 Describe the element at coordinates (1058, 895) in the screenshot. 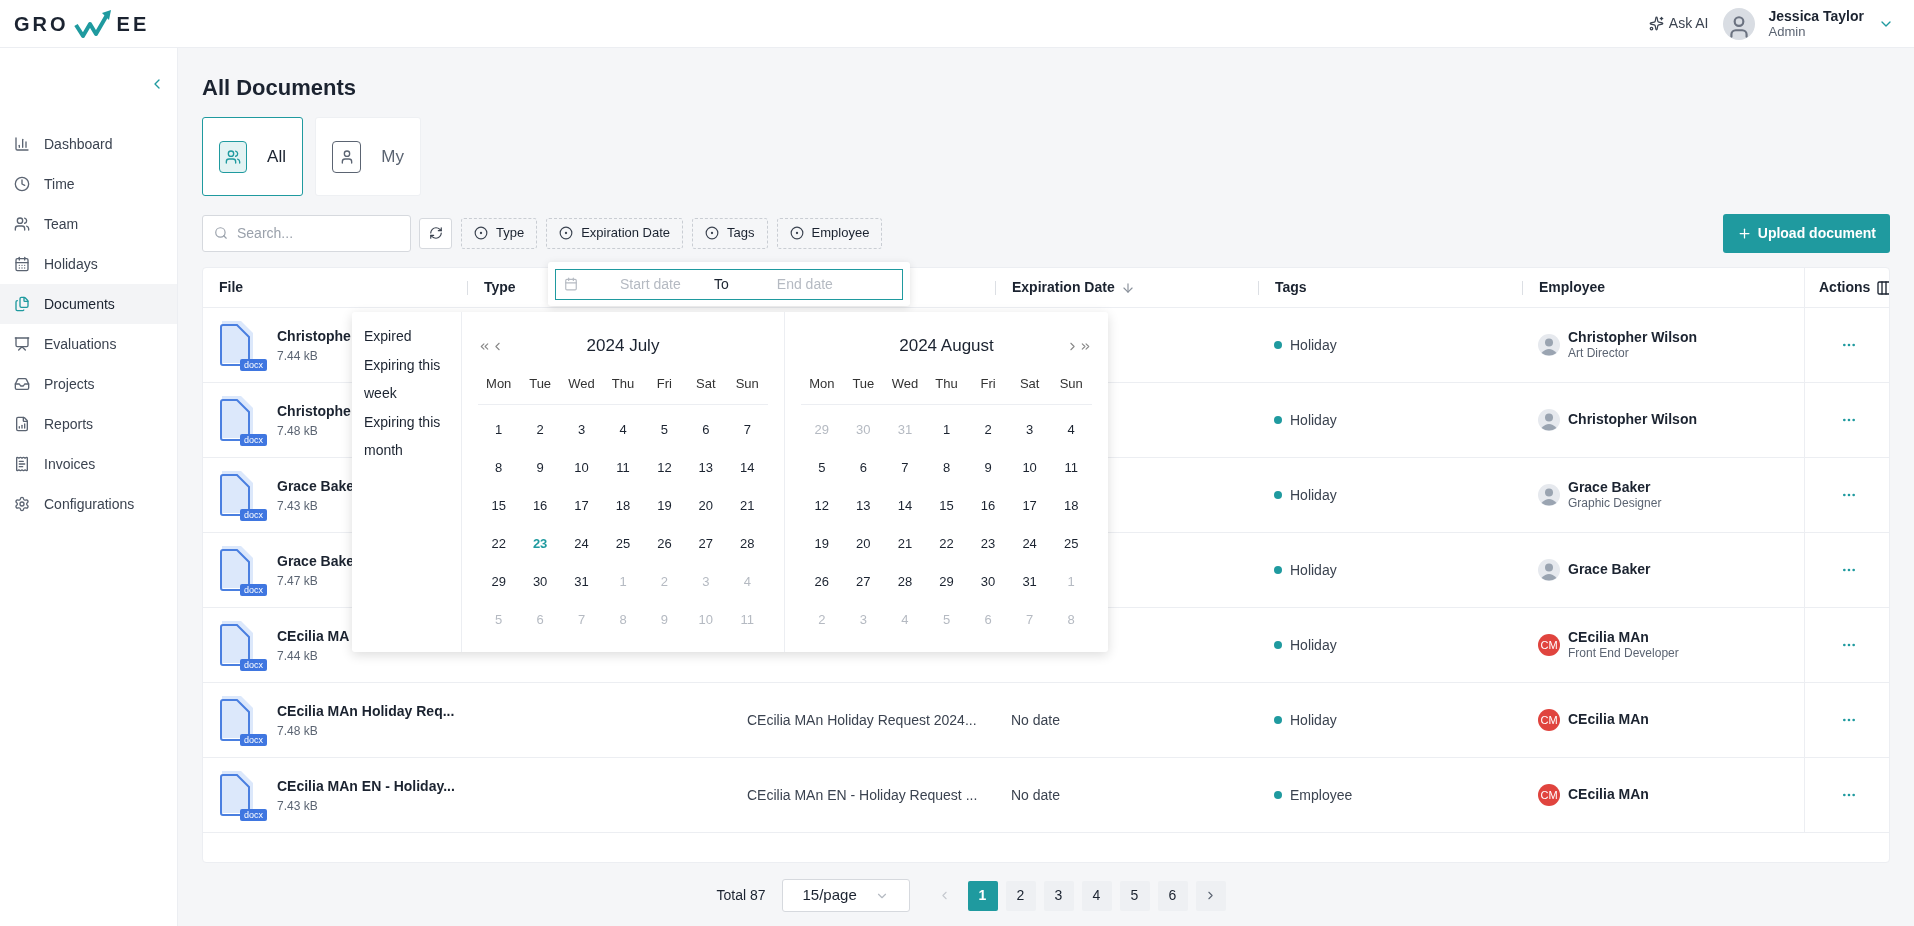

I see `page-button: 3` at that location.